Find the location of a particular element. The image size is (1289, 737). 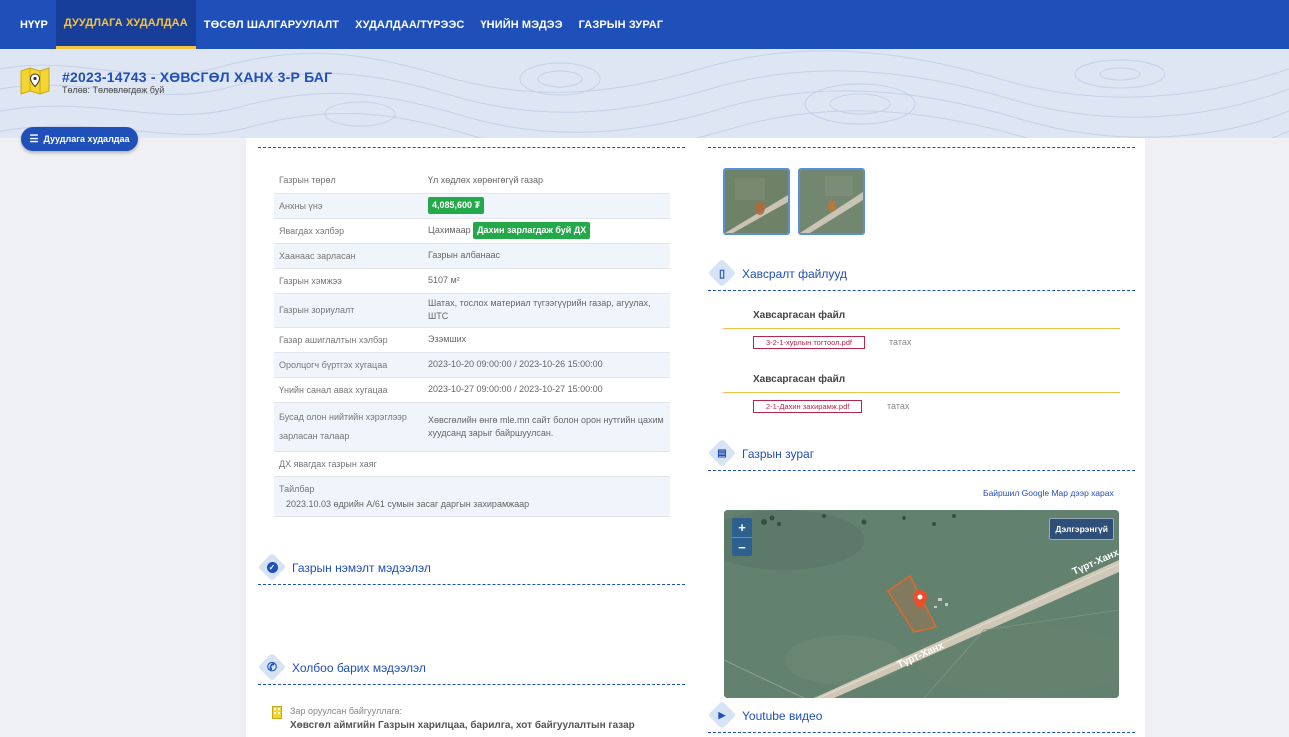

section-title-land-map: Газрын зураг is located at coordinates (778, 454).